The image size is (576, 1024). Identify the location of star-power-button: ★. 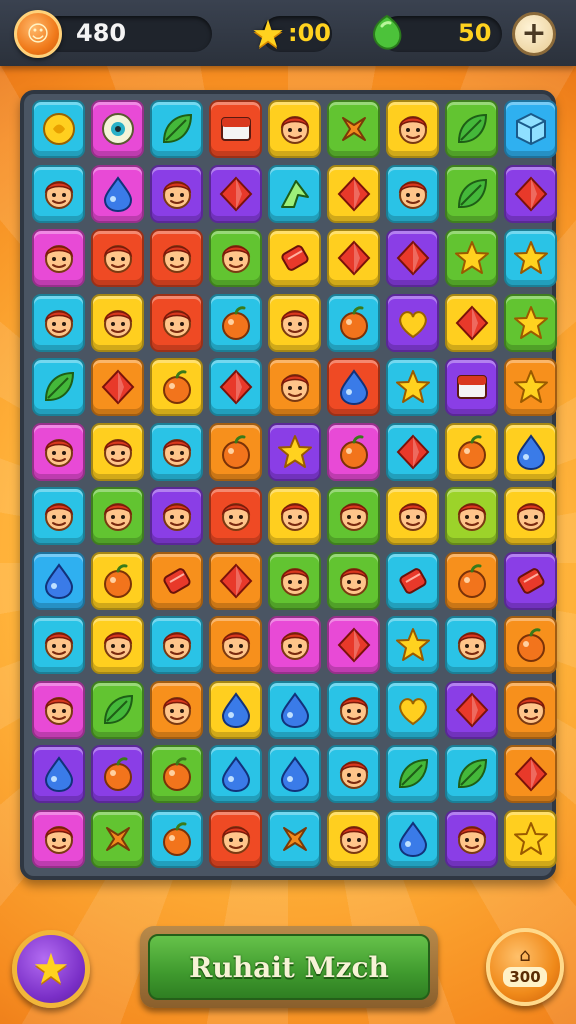
(51, 969).